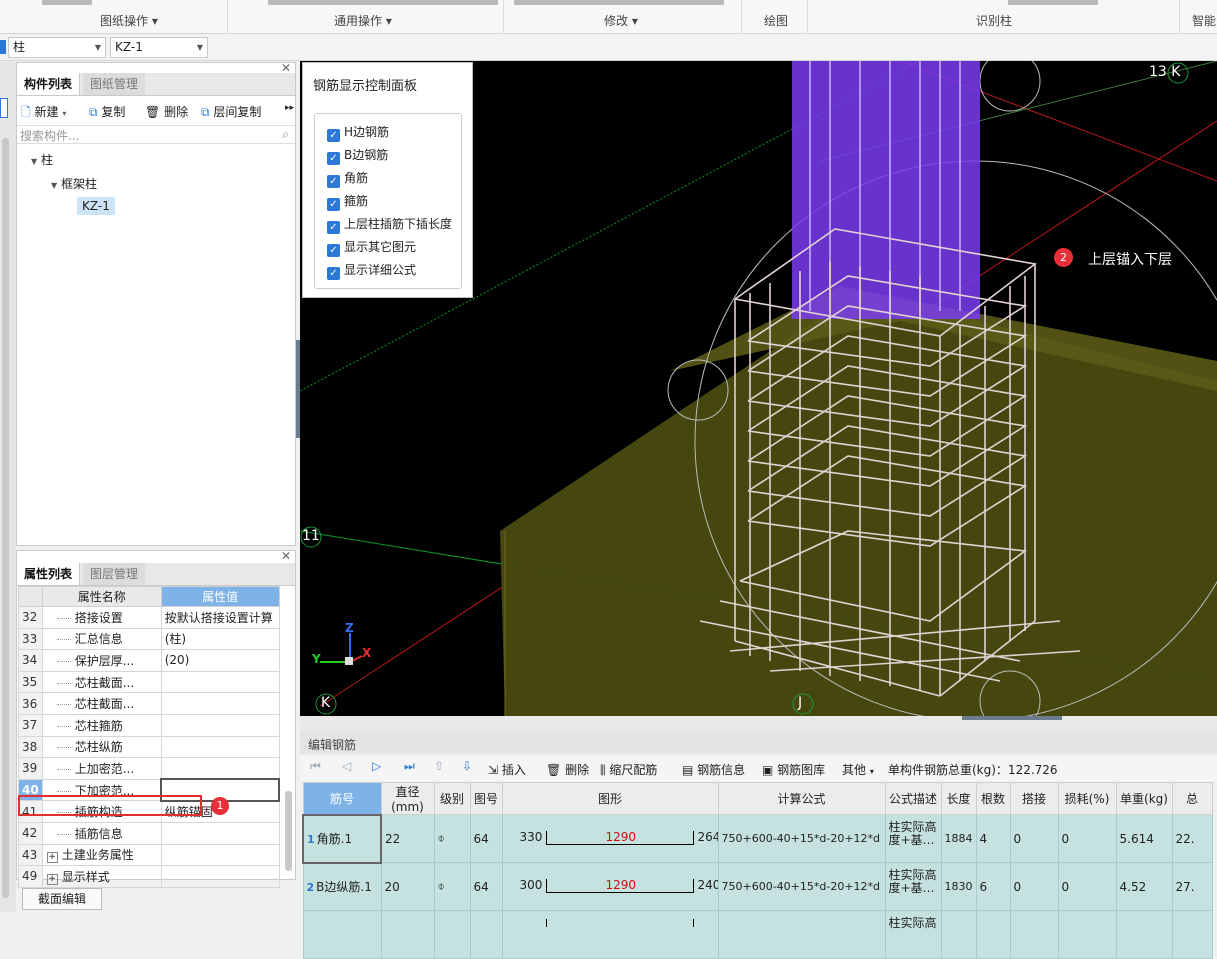 This screenshot has height=959, width=1217. I want to click on rebar-row: 柱实际高, so click(757, 934).